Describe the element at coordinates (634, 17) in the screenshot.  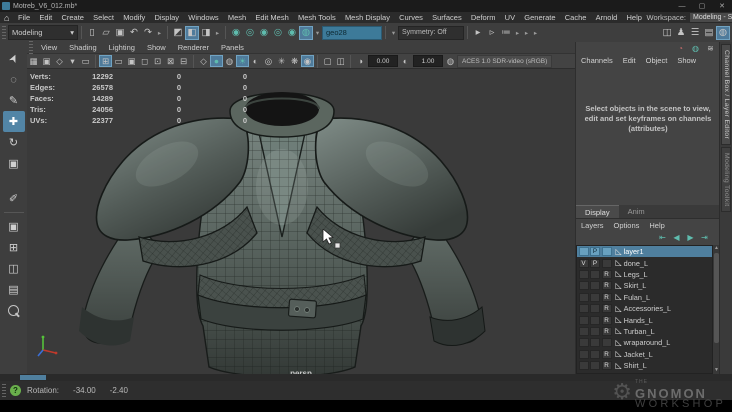
I see `menu-help: Help` at that location.